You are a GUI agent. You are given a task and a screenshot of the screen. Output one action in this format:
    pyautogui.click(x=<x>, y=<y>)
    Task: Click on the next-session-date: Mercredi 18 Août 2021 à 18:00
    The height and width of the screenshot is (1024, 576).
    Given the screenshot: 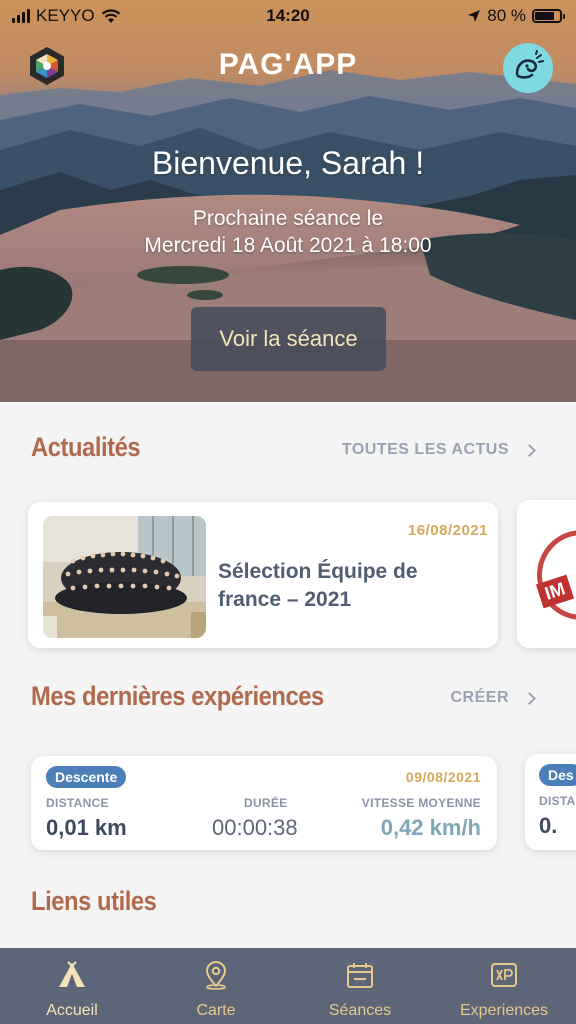 What is the action you would take?
    pyautogui.click(x=288, y=245)
    